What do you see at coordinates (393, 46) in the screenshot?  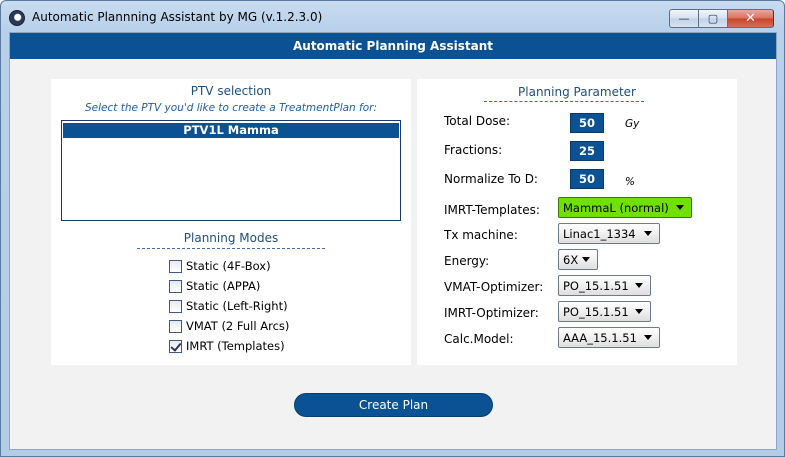 I see `banner-title: Automatic Planning Assistant` at bounding box center [393, 46].